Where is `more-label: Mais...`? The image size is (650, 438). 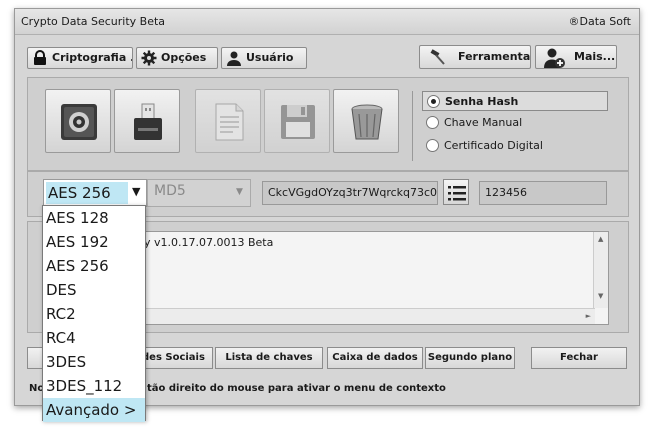
more-label: Mais... is located at coordinates (595, 56).